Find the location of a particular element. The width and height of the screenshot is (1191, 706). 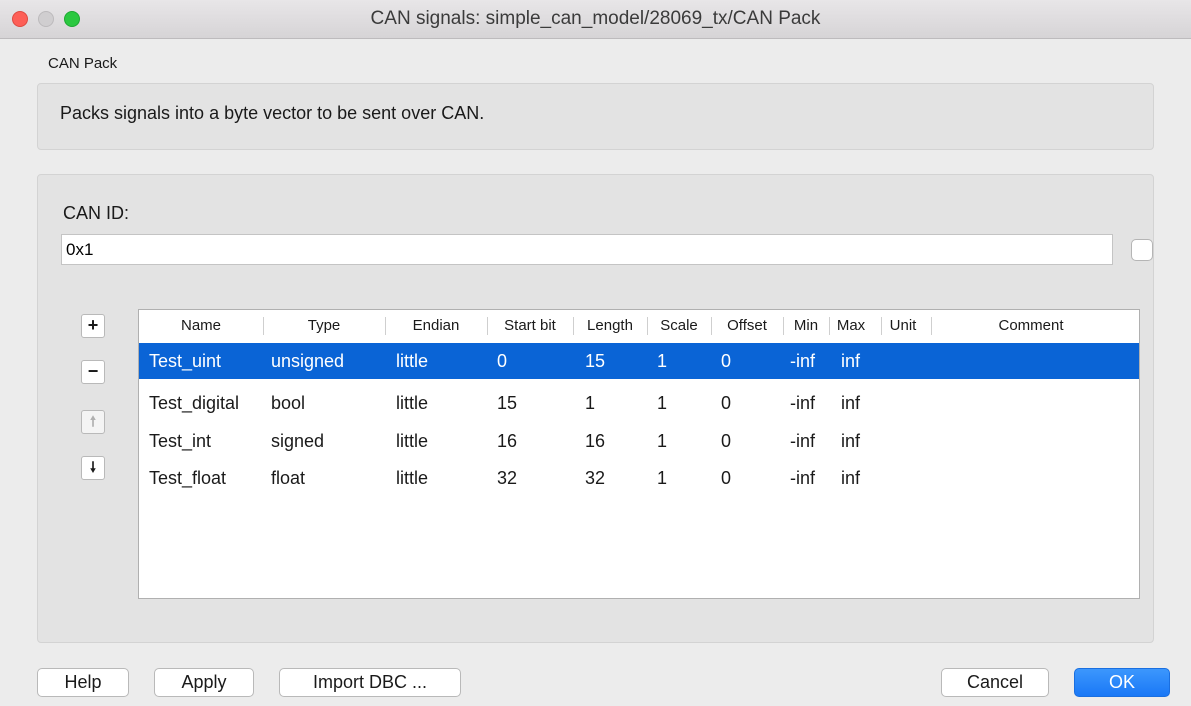

cell-start-bit: 16 is located at coordinates (507, 441).